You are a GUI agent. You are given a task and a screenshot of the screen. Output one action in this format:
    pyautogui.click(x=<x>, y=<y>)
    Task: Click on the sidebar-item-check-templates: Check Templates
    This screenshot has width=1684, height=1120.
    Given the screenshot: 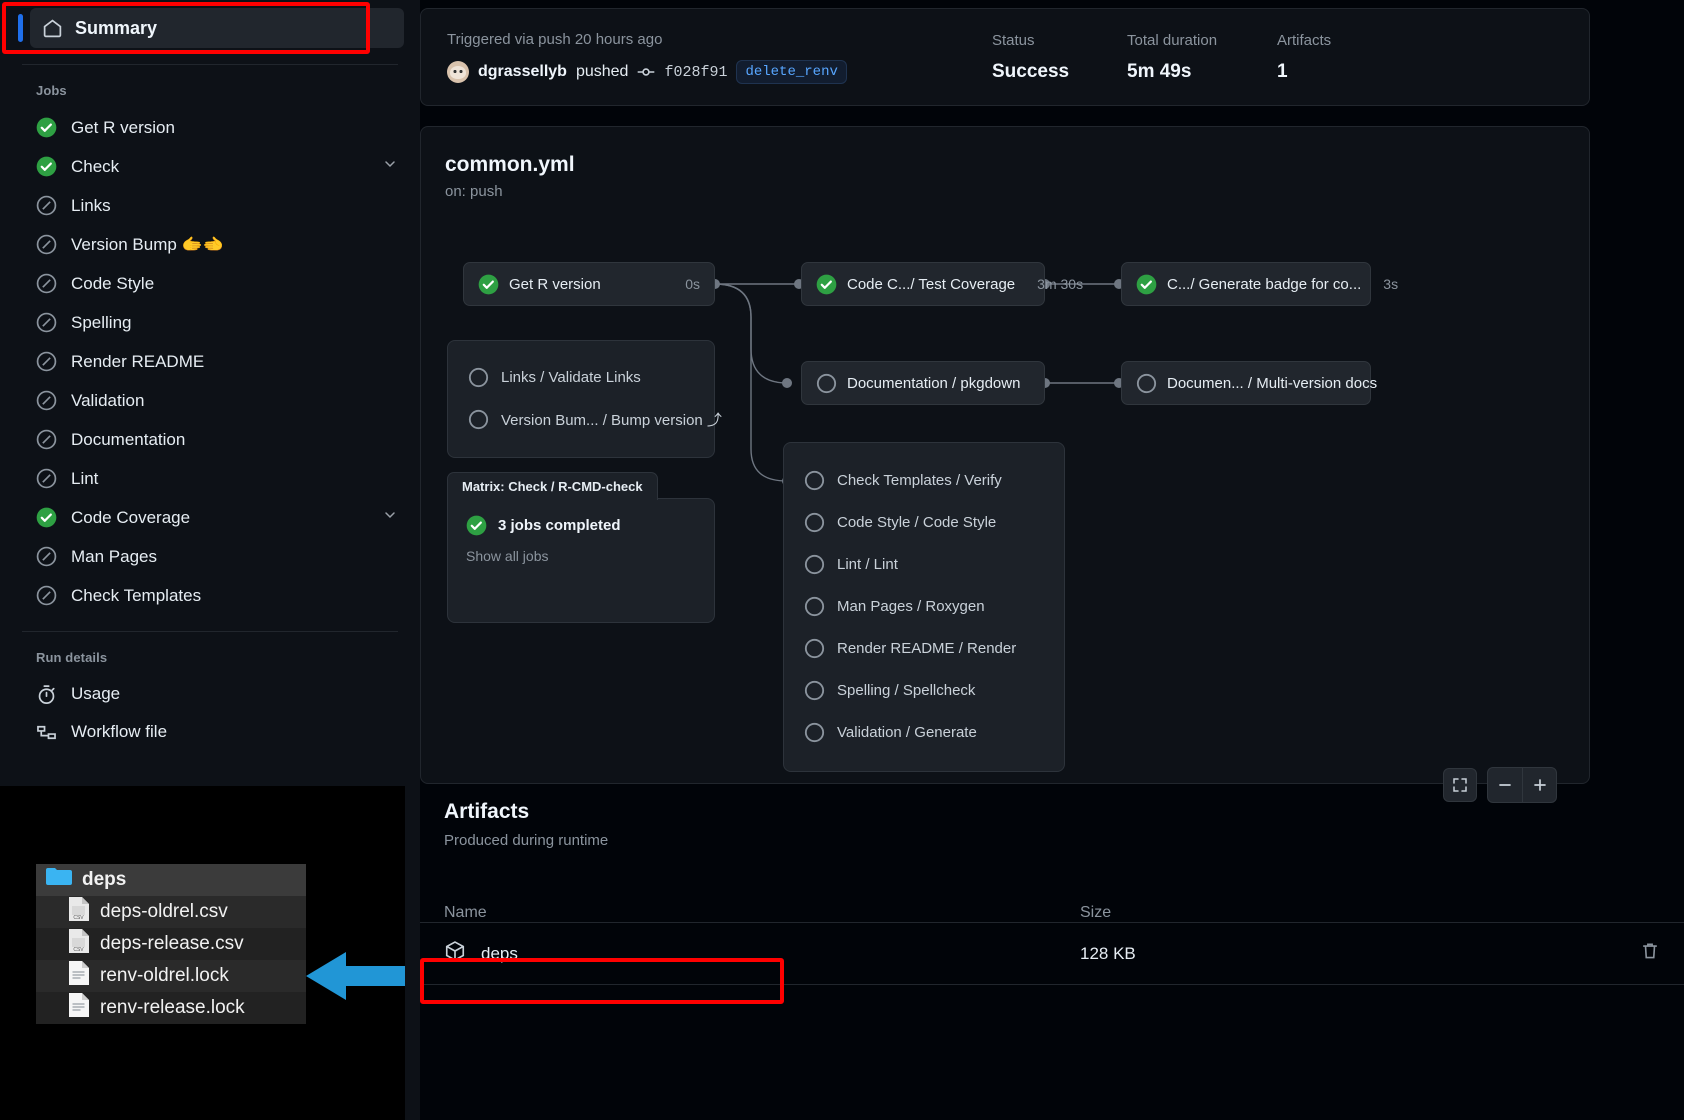 What is the action you would take?
    pyautogui.click(x=210, y=595)
    